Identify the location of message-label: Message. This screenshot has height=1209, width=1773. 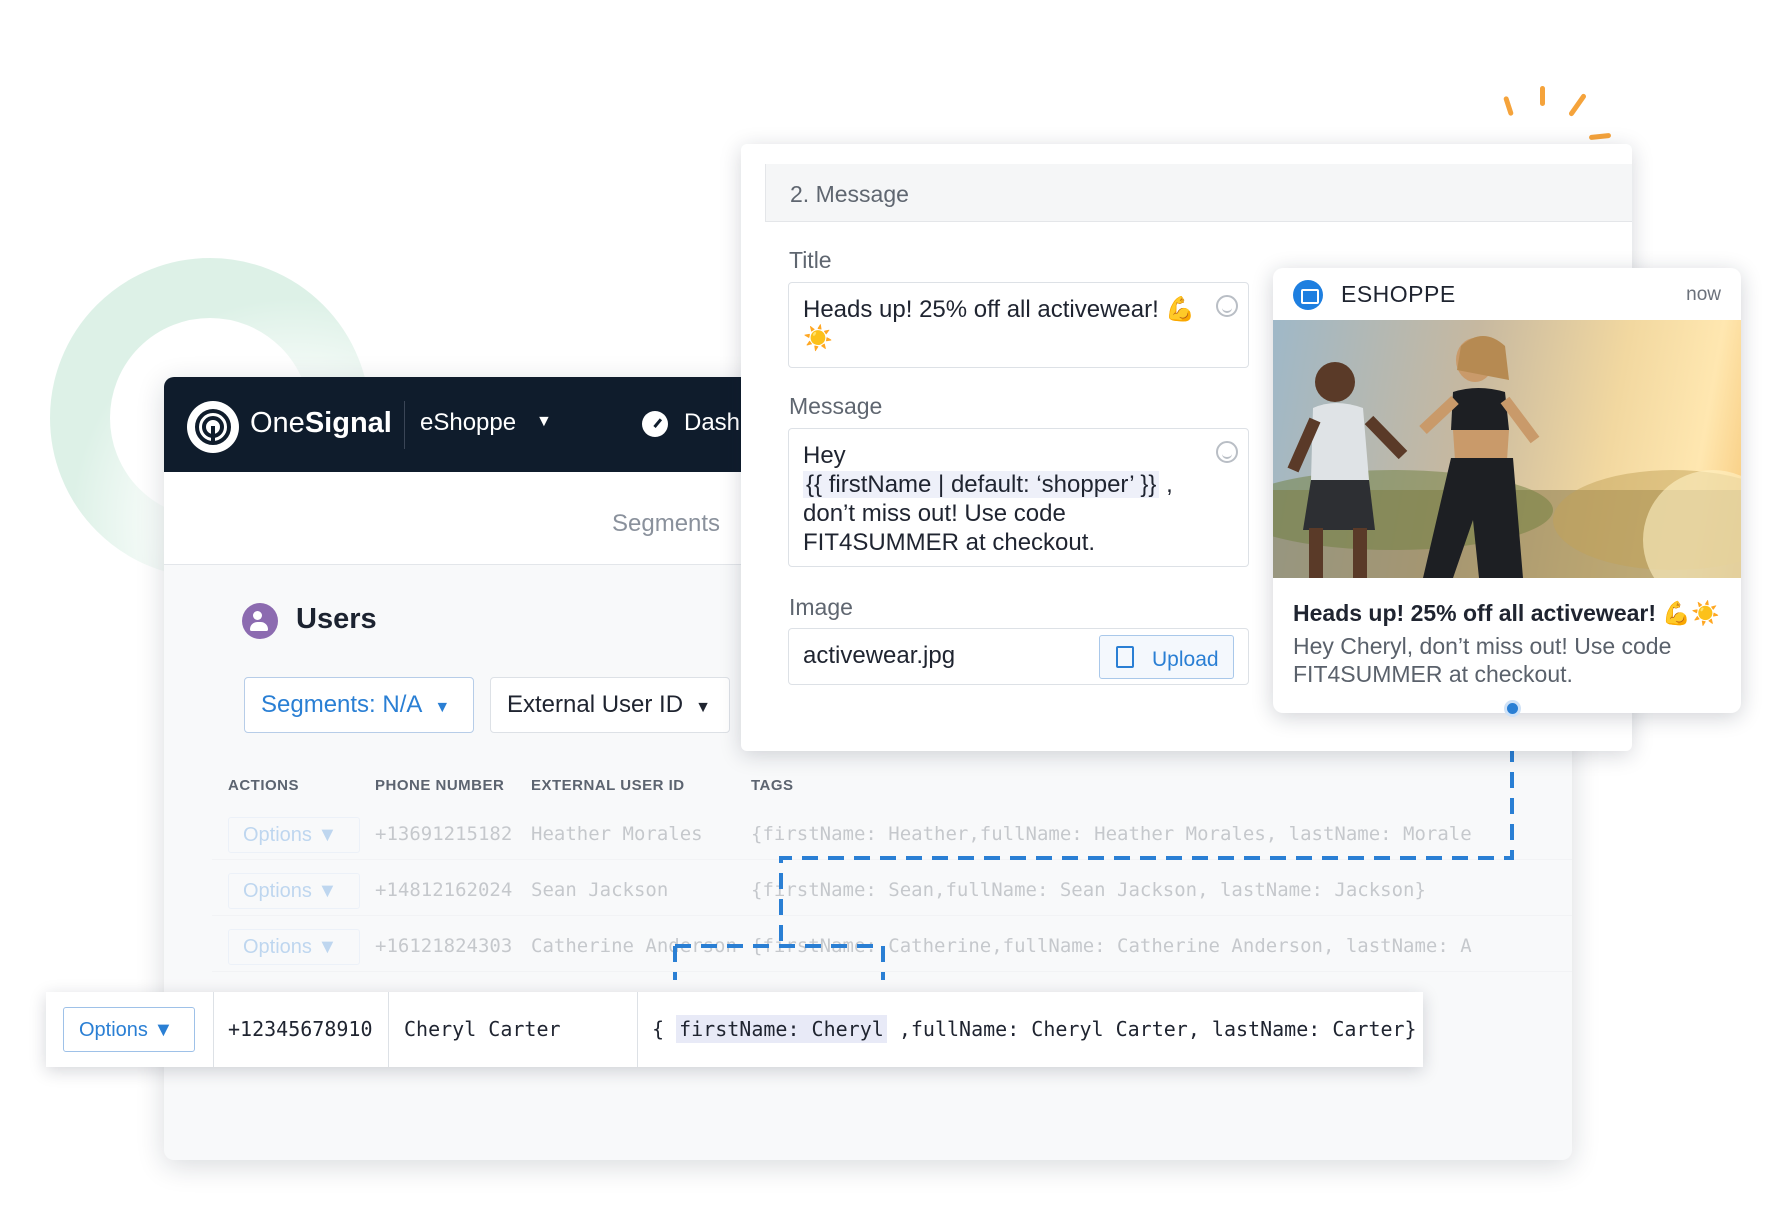
(836, 406).